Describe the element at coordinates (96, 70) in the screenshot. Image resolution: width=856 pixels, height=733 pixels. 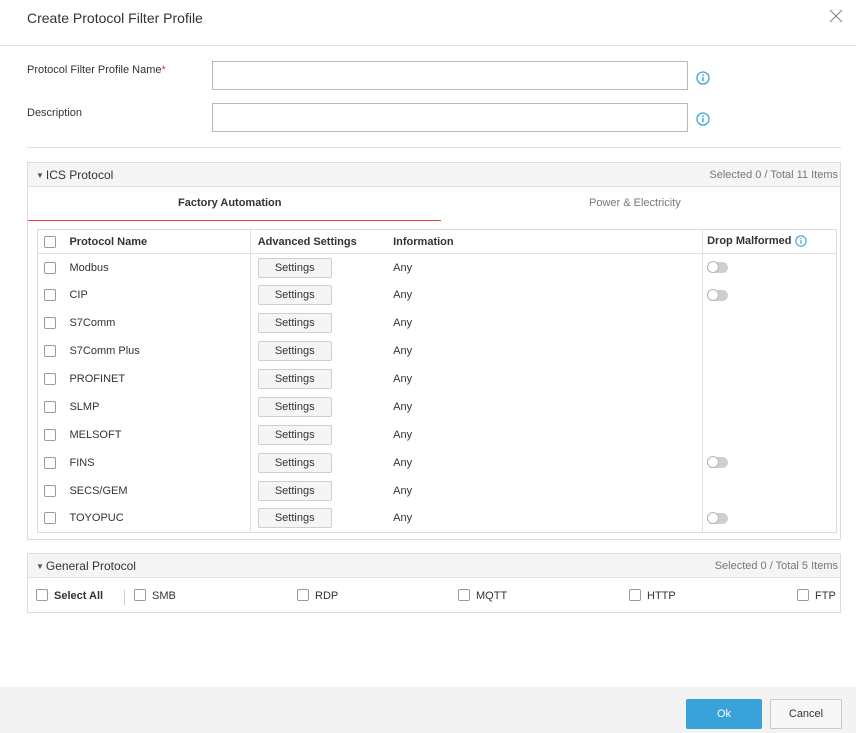
I see `profile-name-label: Protocol Filter Profile Name*` at that location.